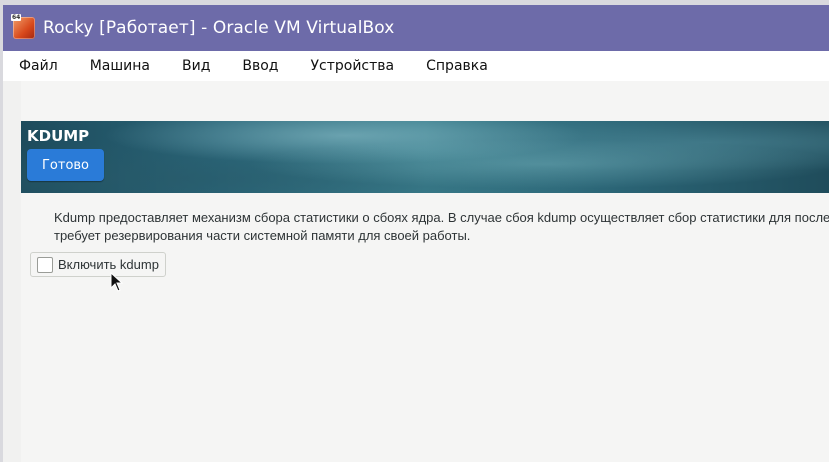  I want to click on menu-view: Вид, so click(196, 66).